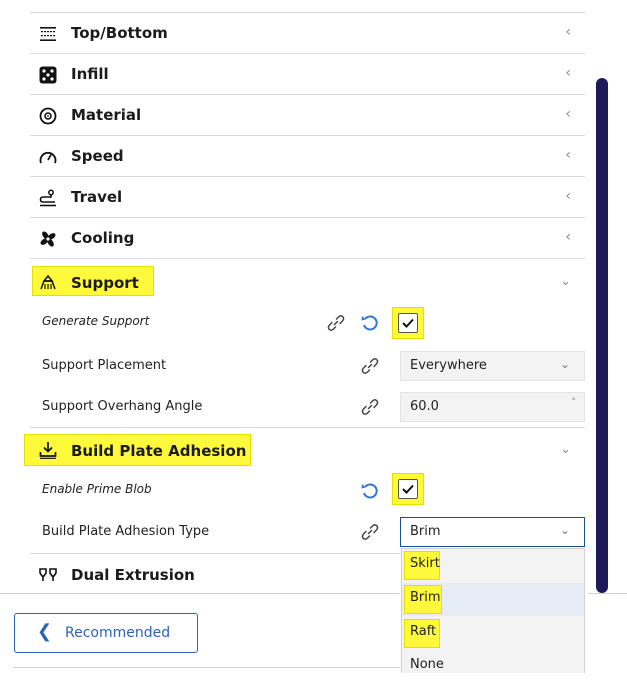 The image size is (627, 684). What do you see at coordinates (448, 365) in the screenshot?
I see `select-value: Everywhere` at bounding box center [448, 365].